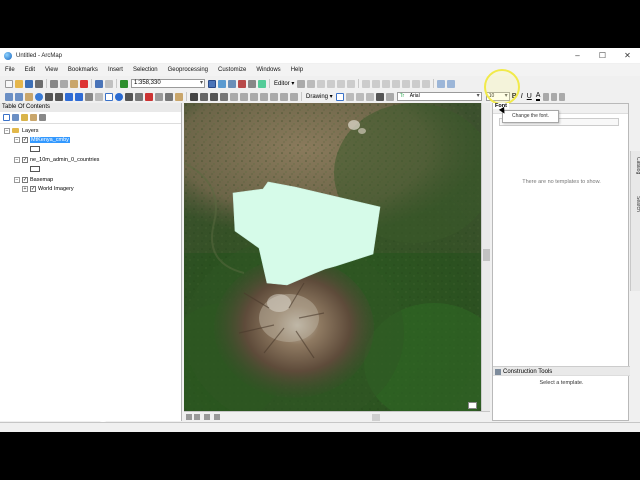 This screenshot has width=640, height=480. I want to click on expand-icon: +, so click(25, 188).